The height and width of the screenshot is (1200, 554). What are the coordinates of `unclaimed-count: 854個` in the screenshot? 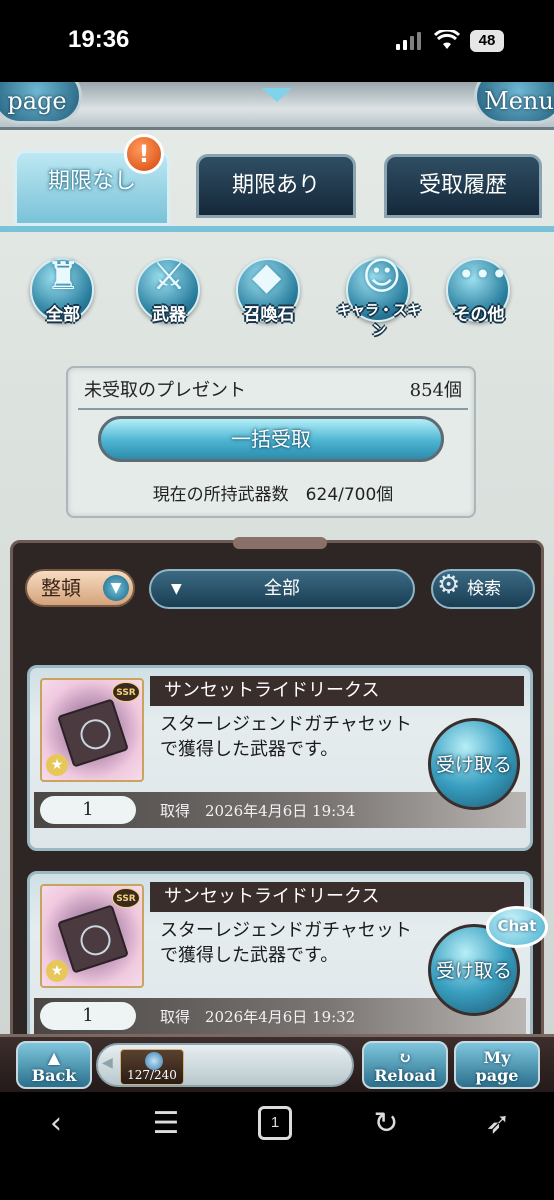 It's located at (435, 390).